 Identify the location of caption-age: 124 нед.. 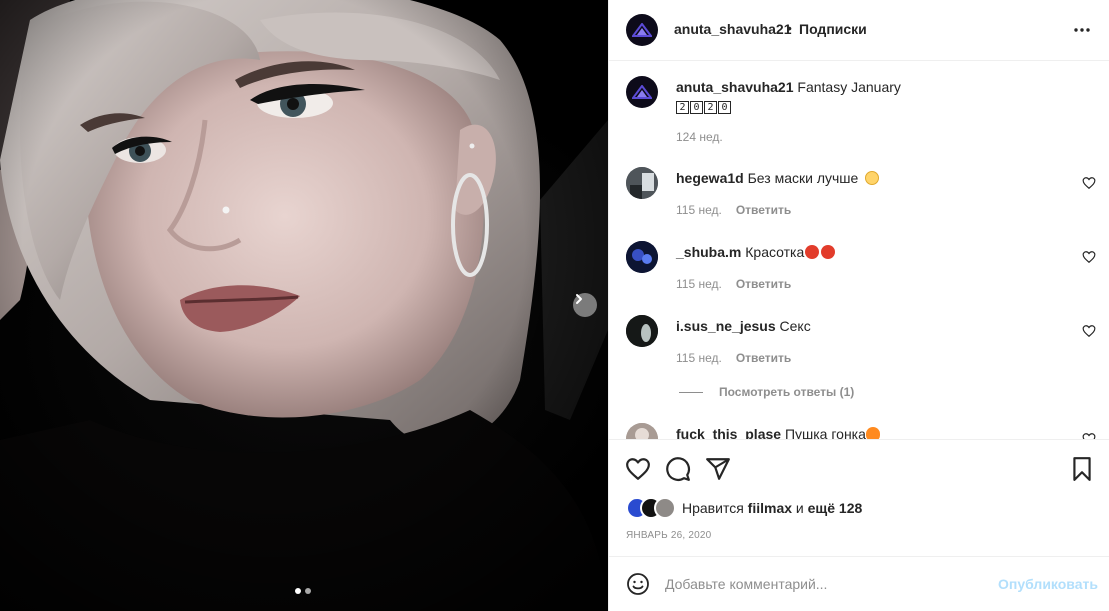
(699, 137).